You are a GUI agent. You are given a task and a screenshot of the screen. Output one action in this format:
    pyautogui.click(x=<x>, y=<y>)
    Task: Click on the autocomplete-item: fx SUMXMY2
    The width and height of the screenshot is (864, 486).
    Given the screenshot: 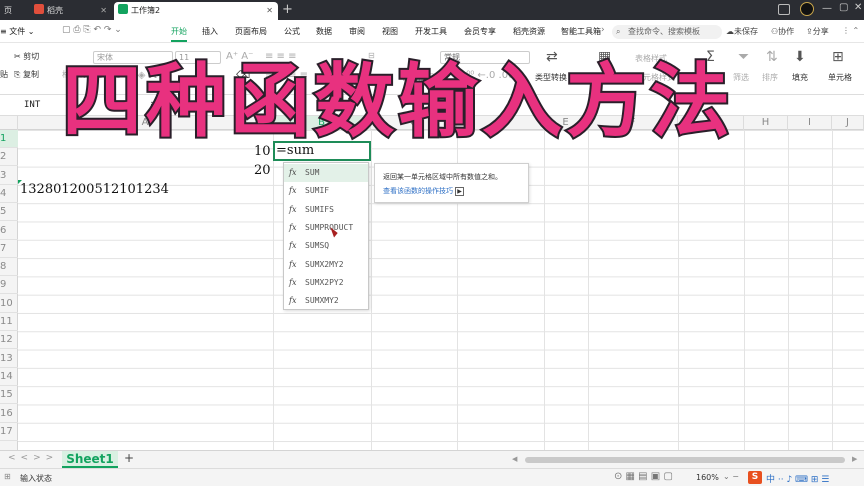 What is the action you would take?
    pyautogui.click(x=326, y=301)
    